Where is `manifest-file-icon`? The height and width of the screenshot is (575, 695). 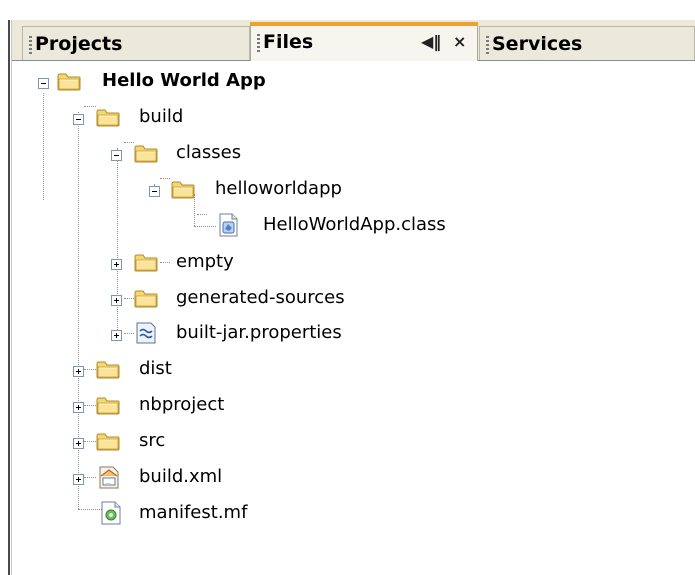
manifest-file-icon is located at coordinates (111, 513).